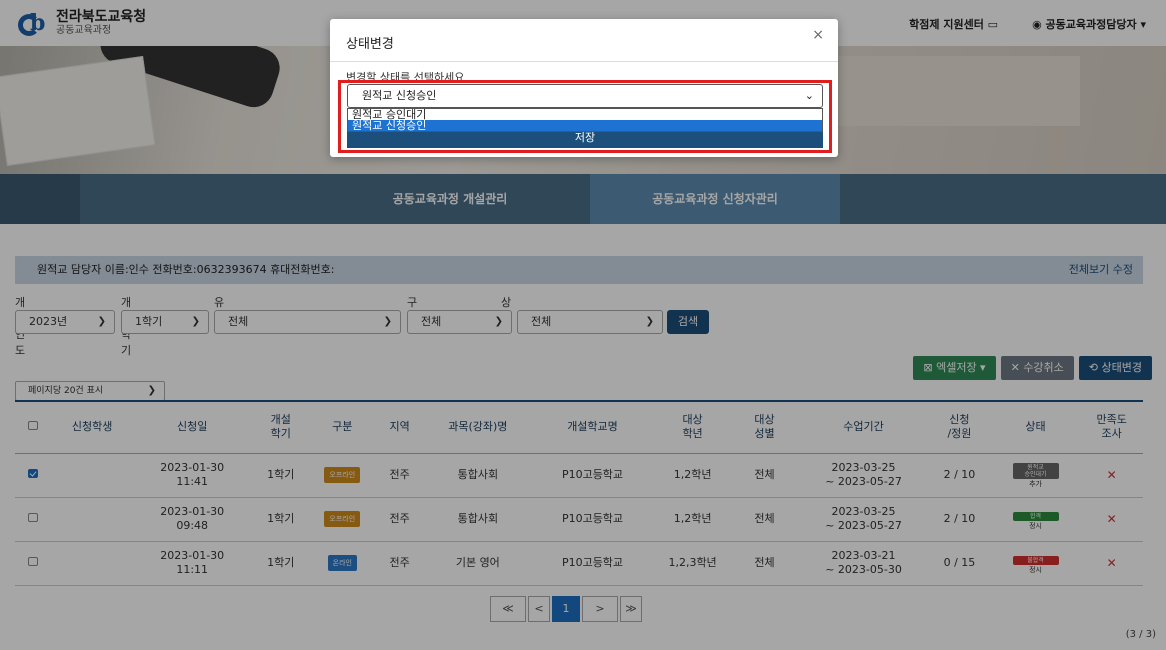 The width and height of the screenshot is (1166, 650). What do you see at coordinates (585, 116) in the screenshot?
I see `highlight-box` at bounding box center [585, 116].